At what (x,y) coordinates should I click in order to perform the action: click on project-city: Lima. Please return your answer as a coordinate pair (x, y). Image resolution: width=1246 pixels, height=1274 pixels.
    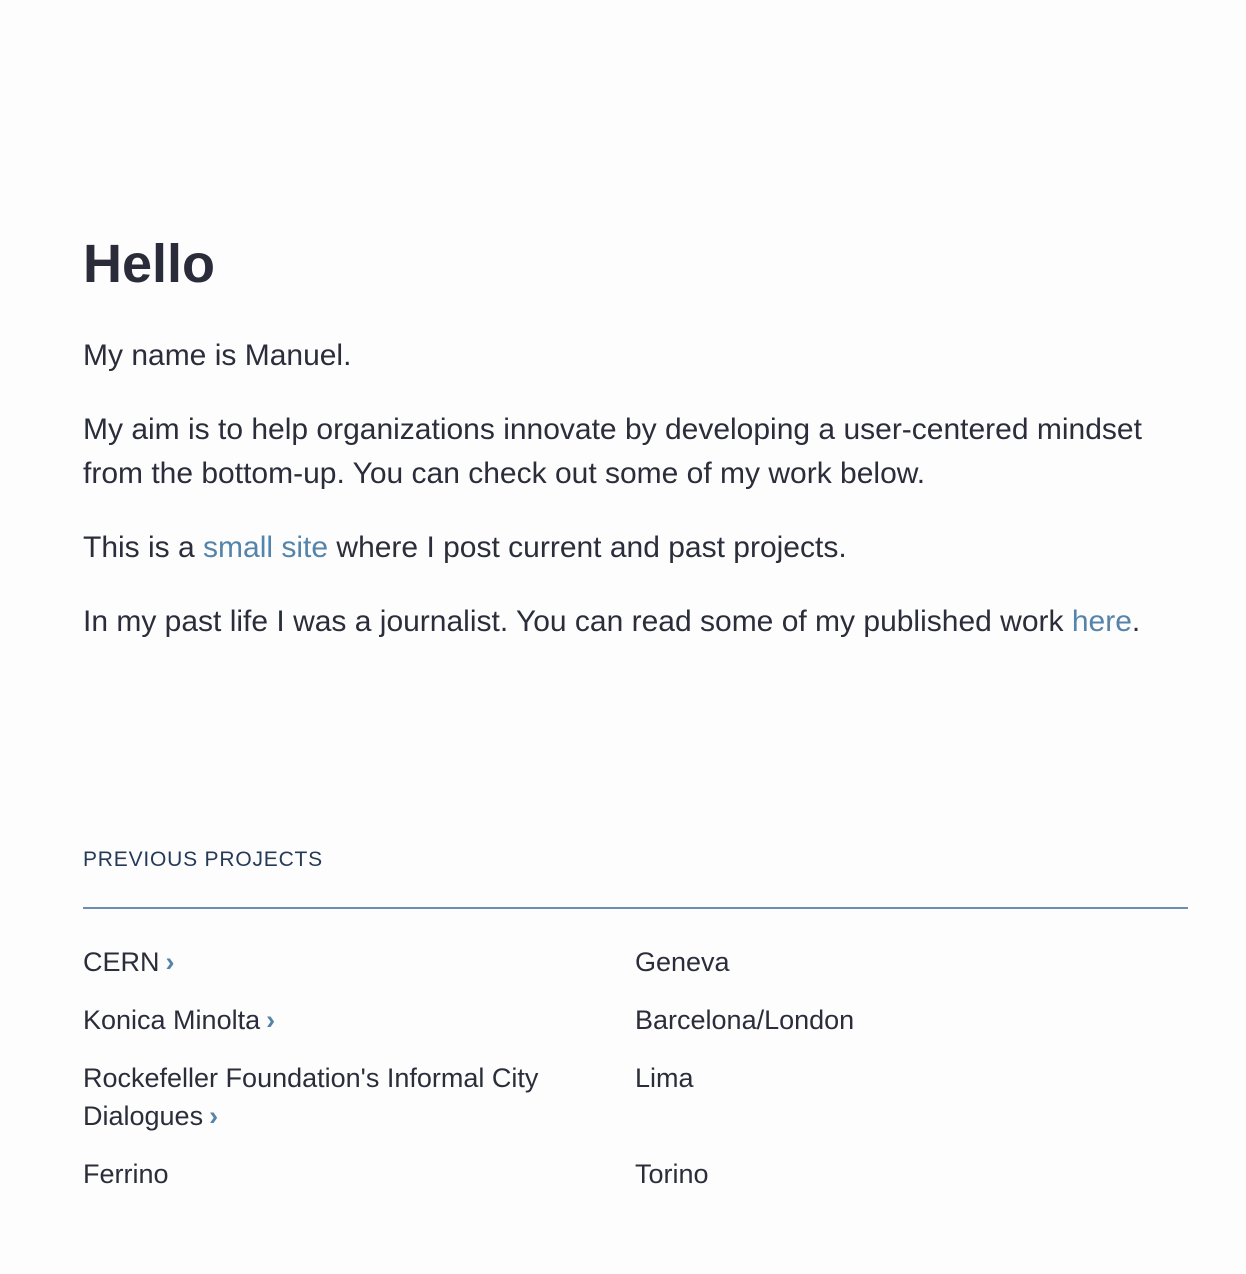
    Looking at the image, I should click on (664, 1078).